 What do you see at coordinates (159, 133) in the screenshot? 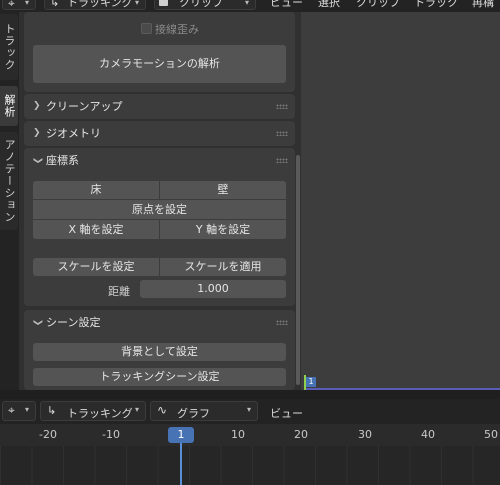
I see `geometry-panel: ❯ ジオメトリ` at bounding box center [159, 133].